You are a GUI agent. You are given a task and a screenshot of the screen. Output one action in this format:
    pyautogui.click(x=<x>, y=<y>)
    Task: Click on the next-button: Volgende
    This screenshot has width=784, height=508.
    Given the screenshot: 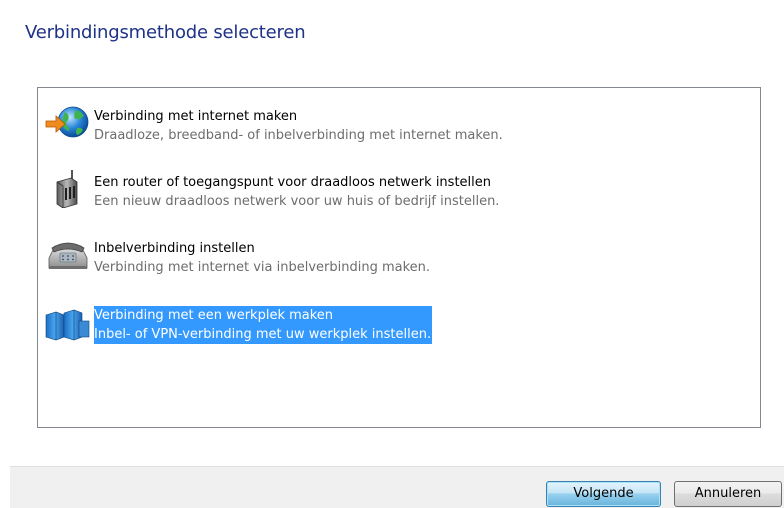 What is the action you would take?
    pyautogui.click(x=603, y=494)
    